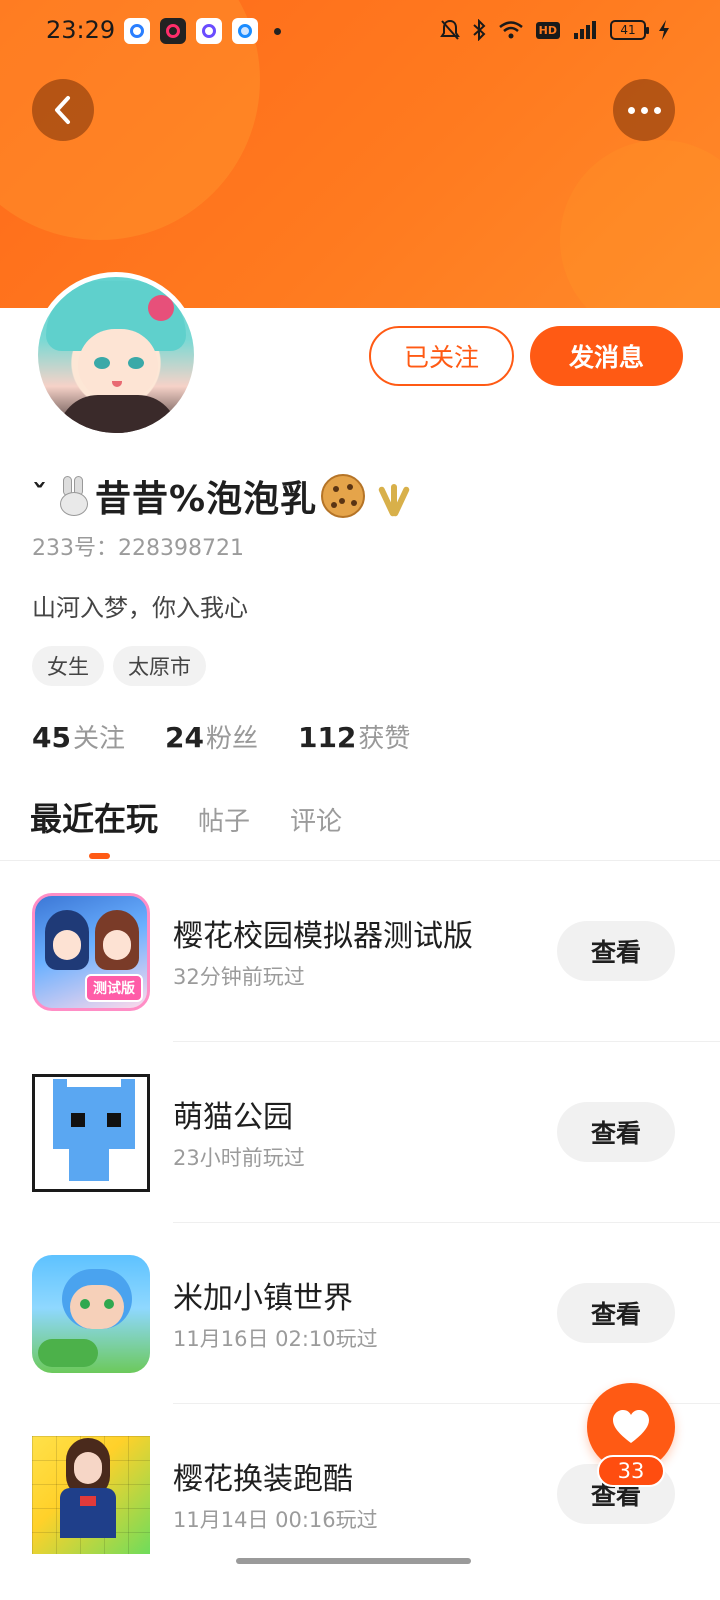 This screenshot has height=1600, width=720. I want to click on stat-likes: 112 获赞, so click(354, 736).